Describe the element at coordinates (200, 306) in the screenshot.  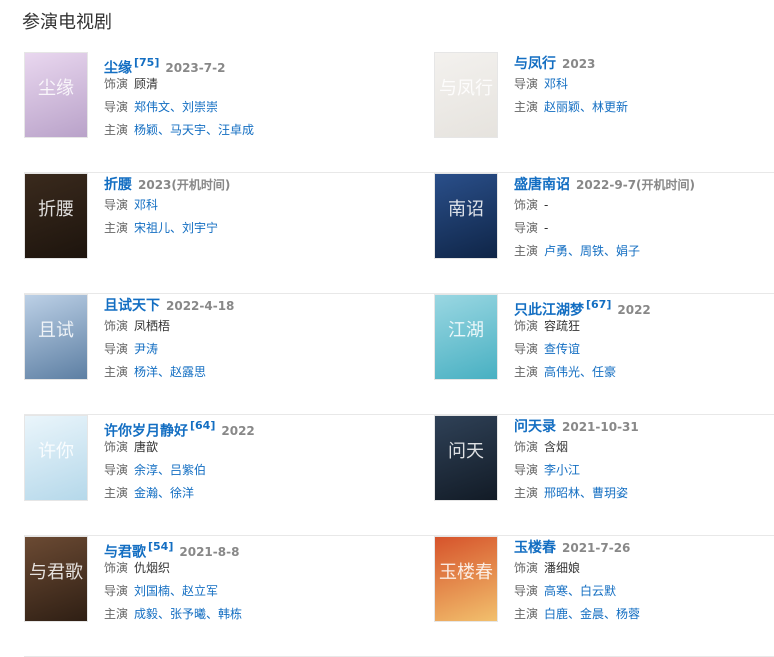
I see `drama-date: 2022-4-18` at that location.